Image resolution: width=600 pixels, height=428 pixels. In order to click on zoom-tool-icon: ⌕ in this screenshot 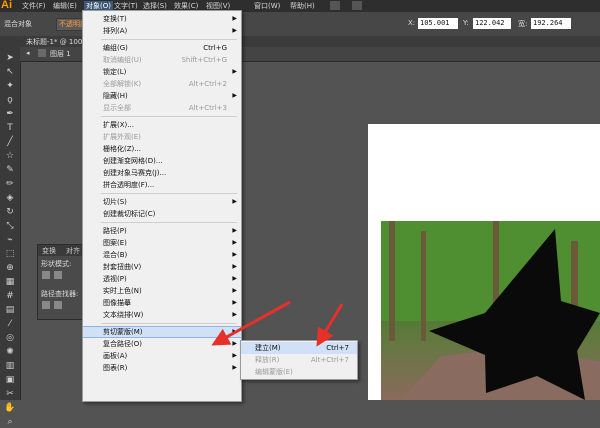, I will do `click(10, 422)`.